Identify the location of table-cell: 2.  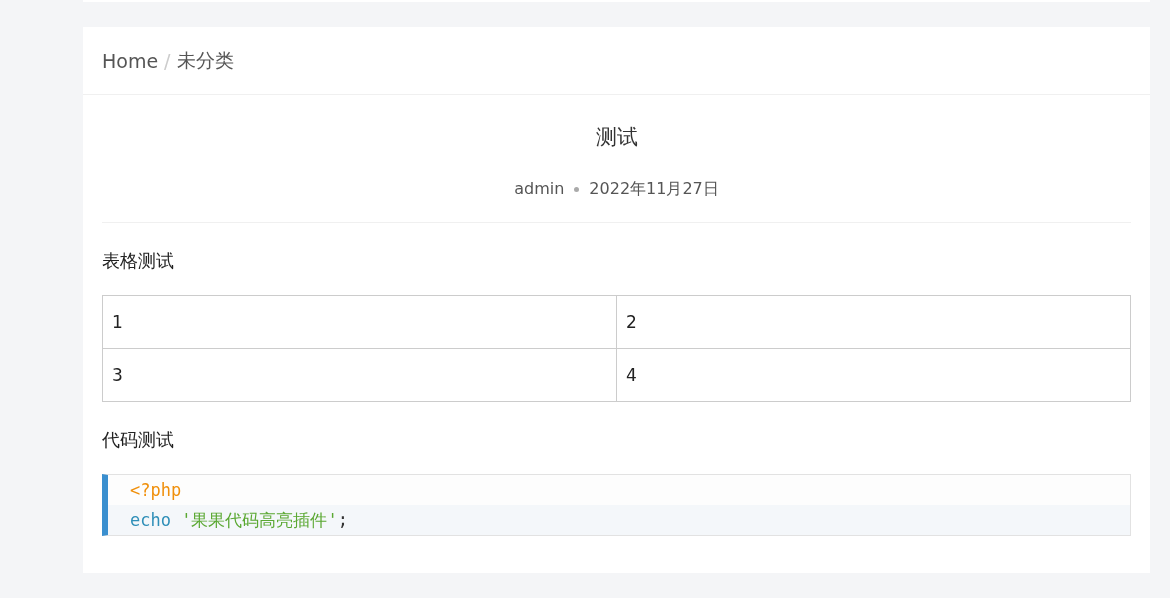
(873, 322).